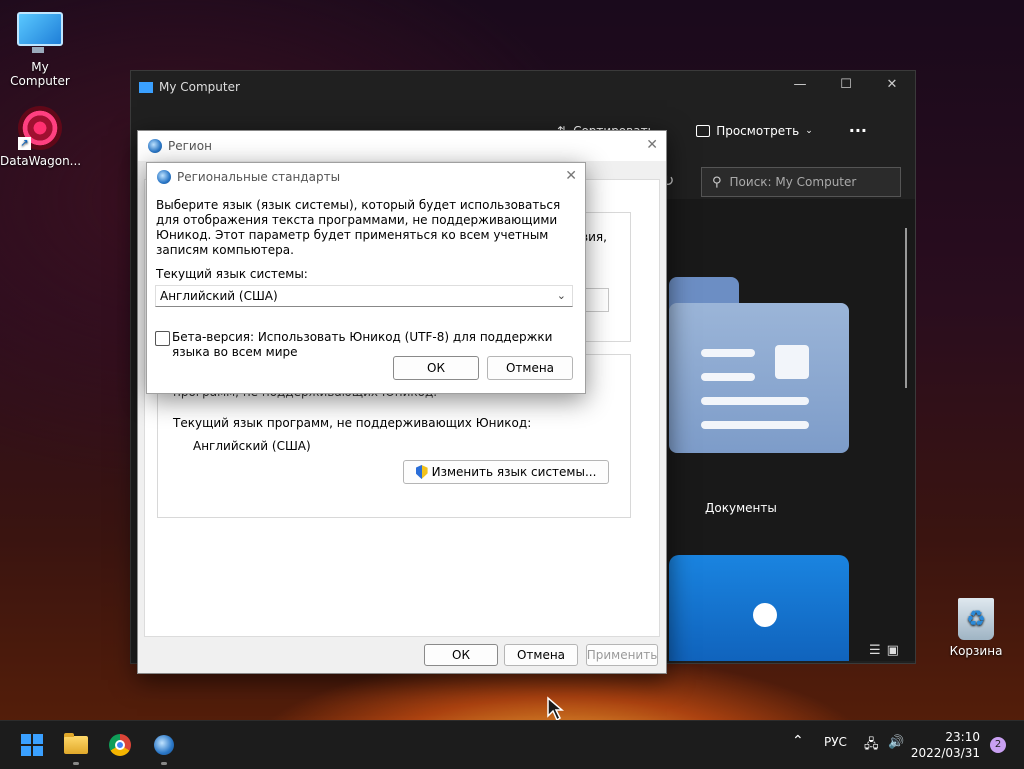 Image resolution: width=1024 pixels, height=769 pixels. I want to click on view-button: Просмотреть ⌄, so click(754, 131).